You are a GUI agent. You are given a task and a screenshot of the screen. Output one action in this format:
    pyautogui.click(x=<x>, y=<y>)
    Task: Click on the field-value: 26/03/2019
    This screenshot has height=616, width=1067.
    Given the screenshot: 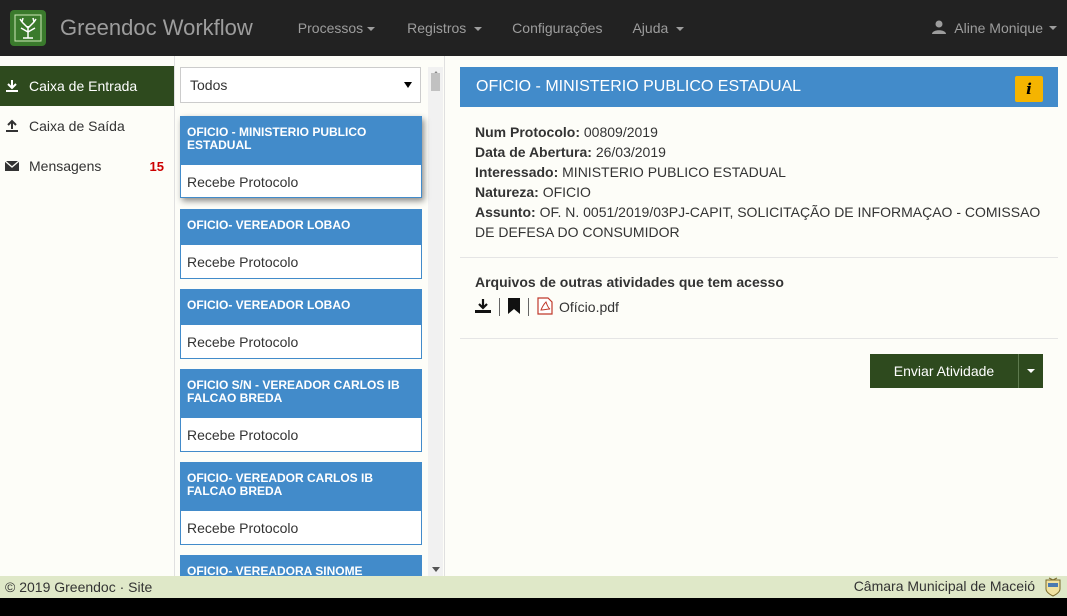 What is the action you would take?
    pyautogui.click(x=630, y=152)
    